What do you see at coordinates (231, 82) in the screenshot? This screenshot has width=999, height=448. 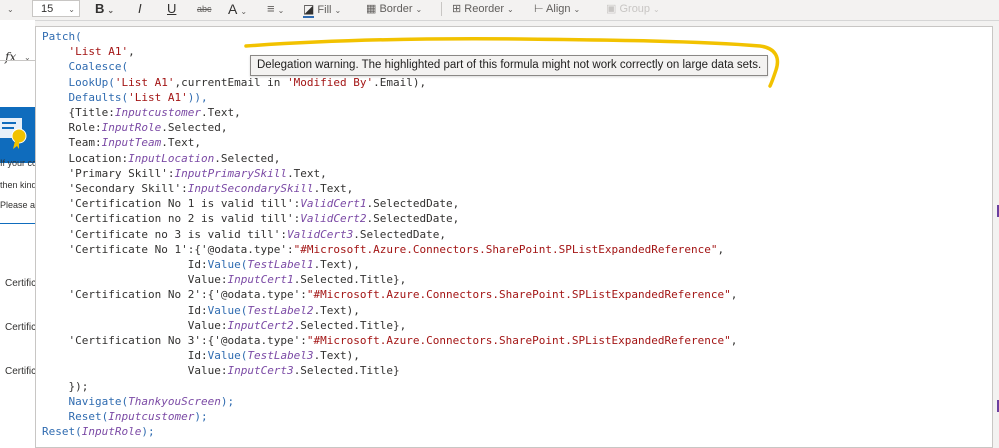 I see `code-token: ,currentEmail in` at bounding box center [231, 82].